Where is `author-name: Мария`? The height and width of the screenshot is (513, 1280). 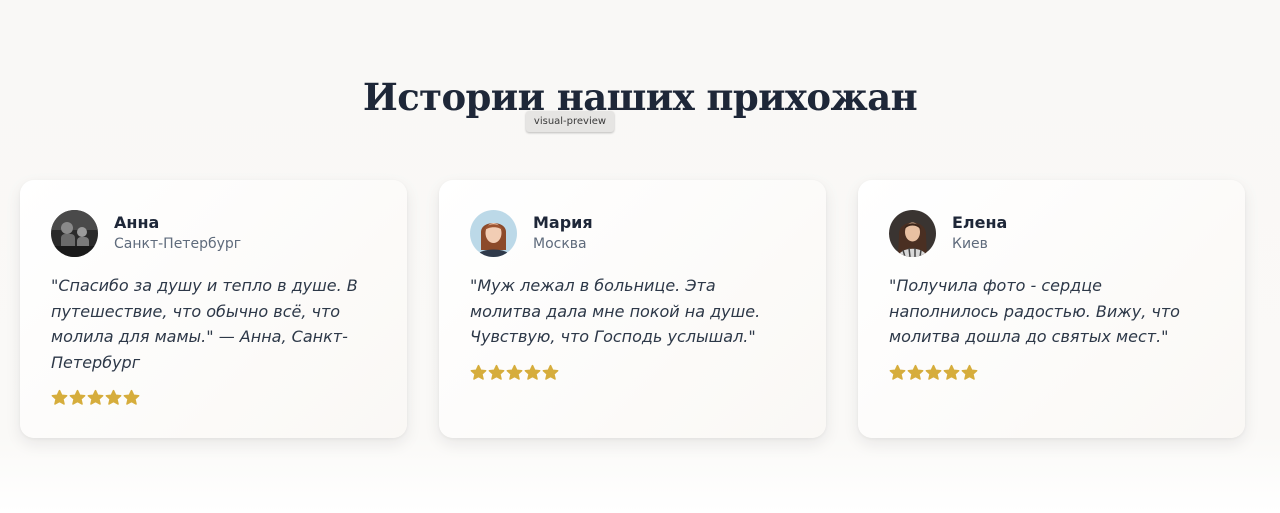
author-name: Мария is located at coordinates (563, 222).